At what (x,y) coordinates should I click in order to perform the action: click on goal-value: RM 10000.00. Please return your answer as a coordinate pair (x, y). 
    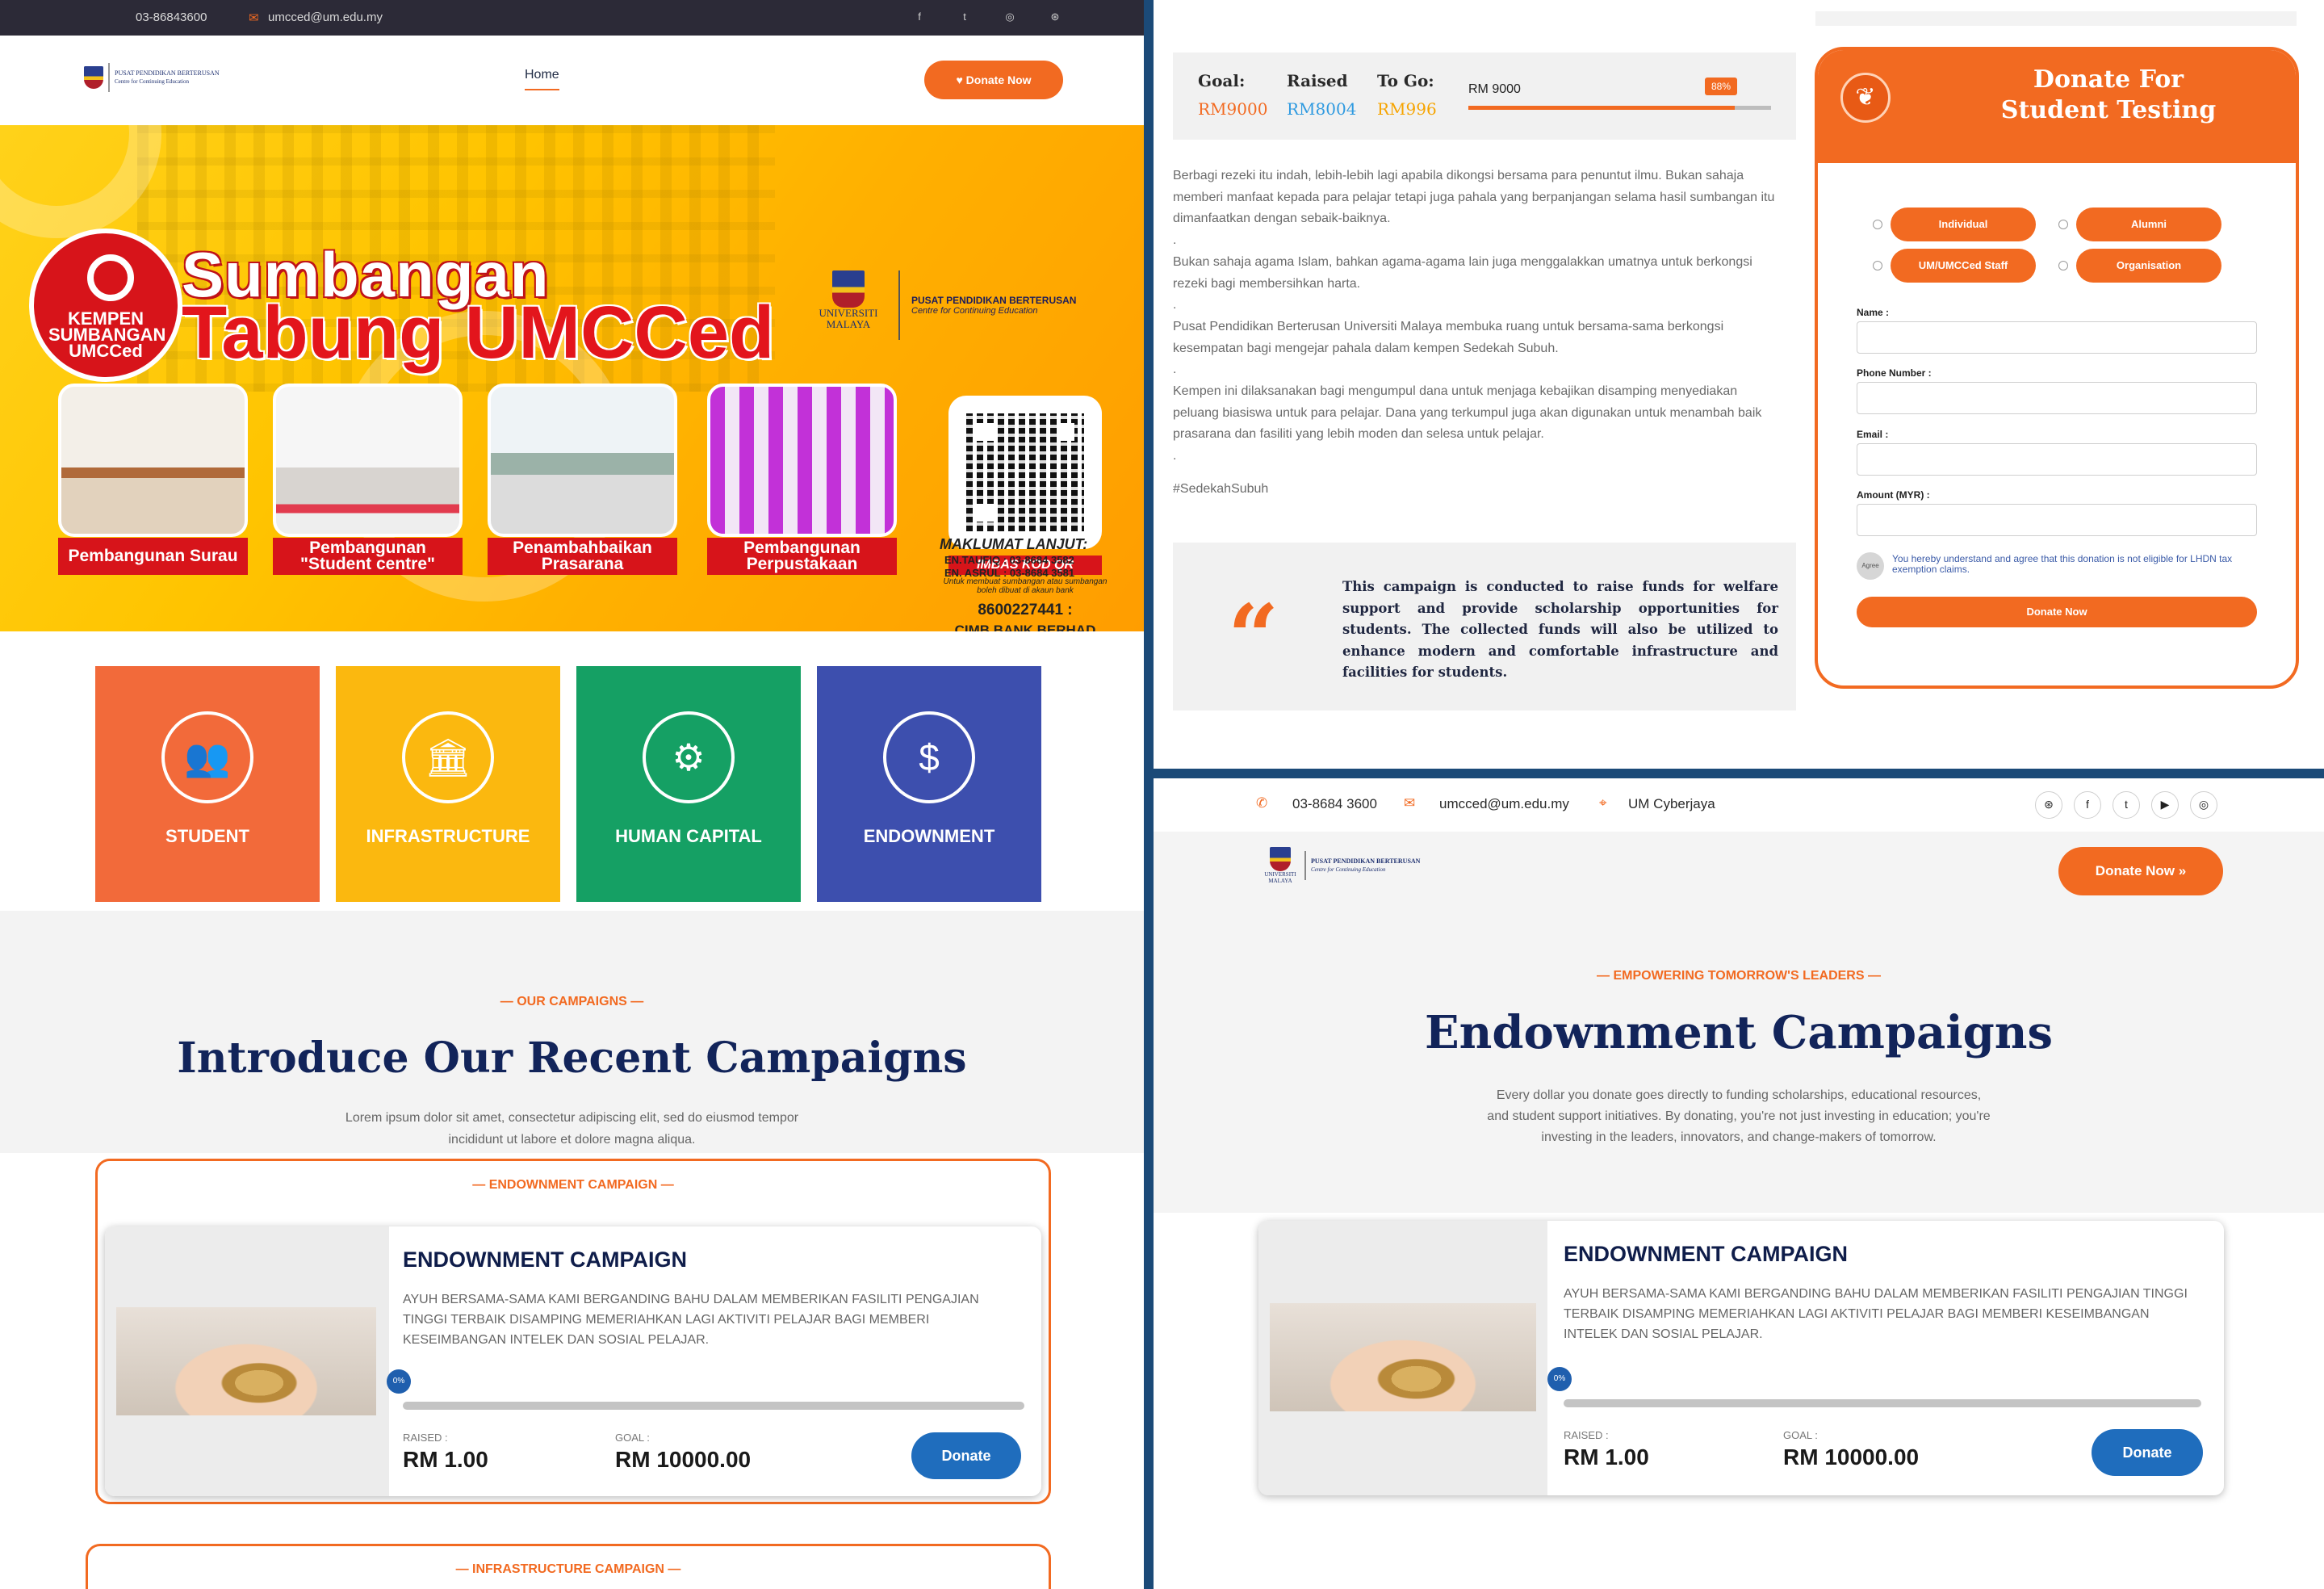
    Looking at the image, I should click on (683, 1459).